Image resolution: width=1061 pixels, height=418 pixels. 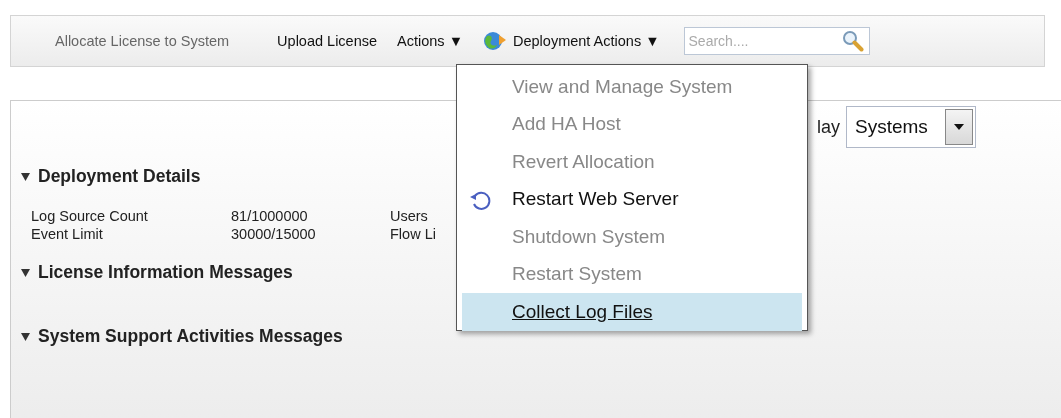 What do you see at coordinates (274, 234) in the screenshot?
I see `field-value: 30000/15000` at bounding box center [274, 234].